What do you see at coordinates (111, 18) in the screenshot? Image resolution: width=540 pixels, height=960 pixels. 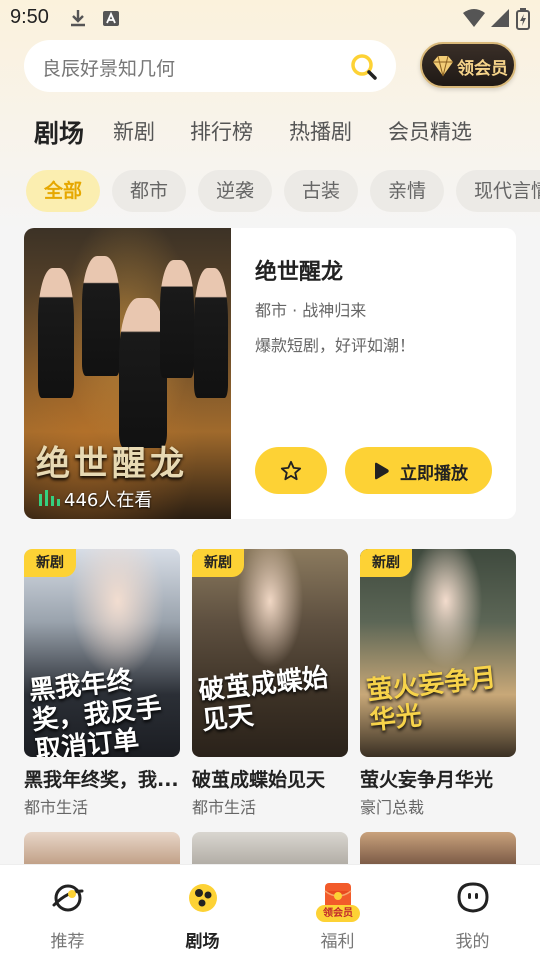 I see `a-box-icon` at bounding box center [111, 18].